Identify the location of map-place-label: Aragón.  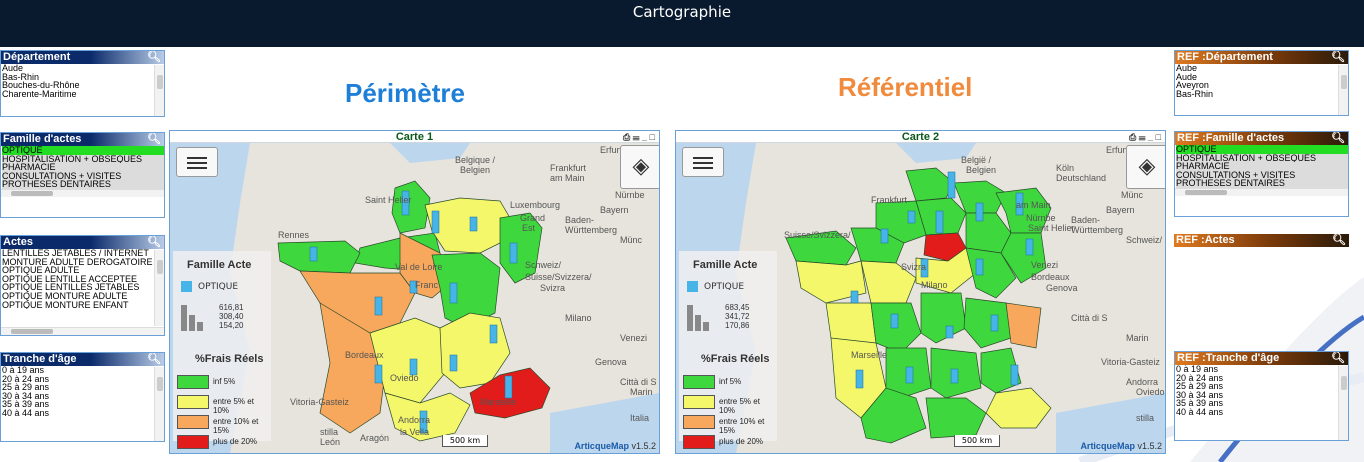
(374, 438).